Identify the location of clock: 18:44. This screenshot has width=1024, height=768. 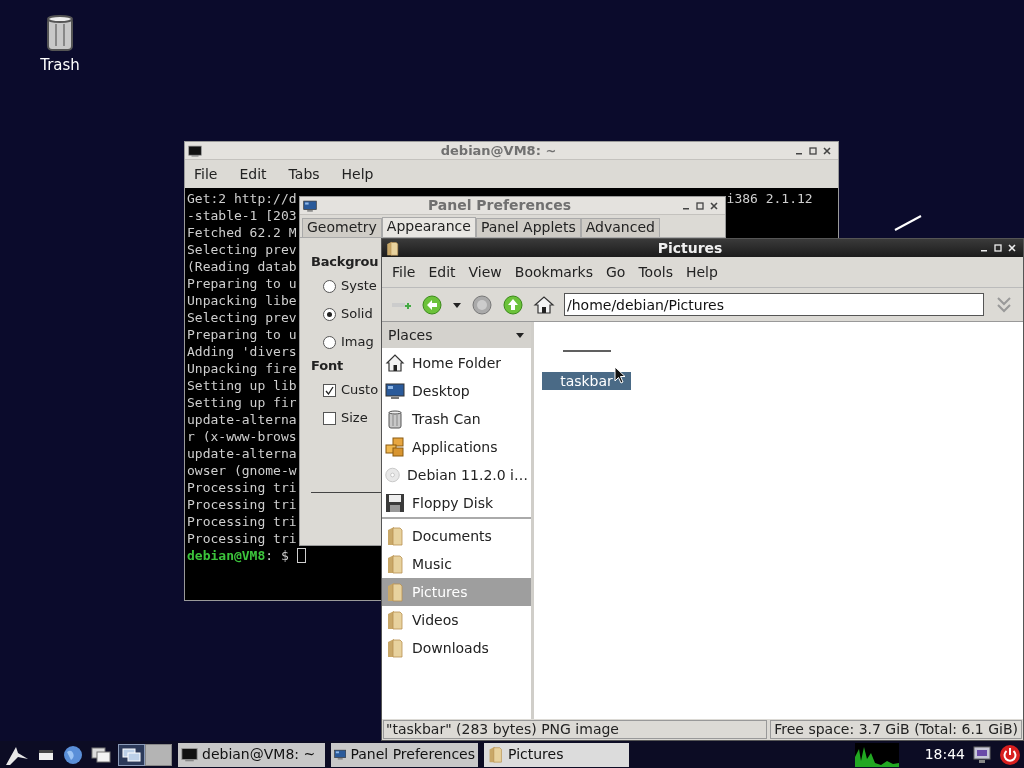
(944, 754).